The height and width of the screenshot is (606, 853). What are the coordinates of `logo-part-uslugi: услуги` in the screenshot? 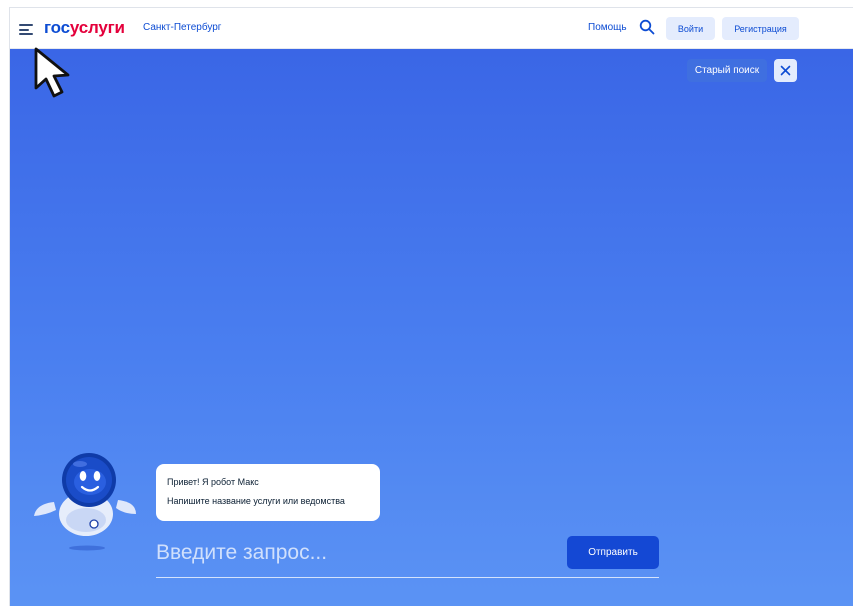 It's located at (97, 27).